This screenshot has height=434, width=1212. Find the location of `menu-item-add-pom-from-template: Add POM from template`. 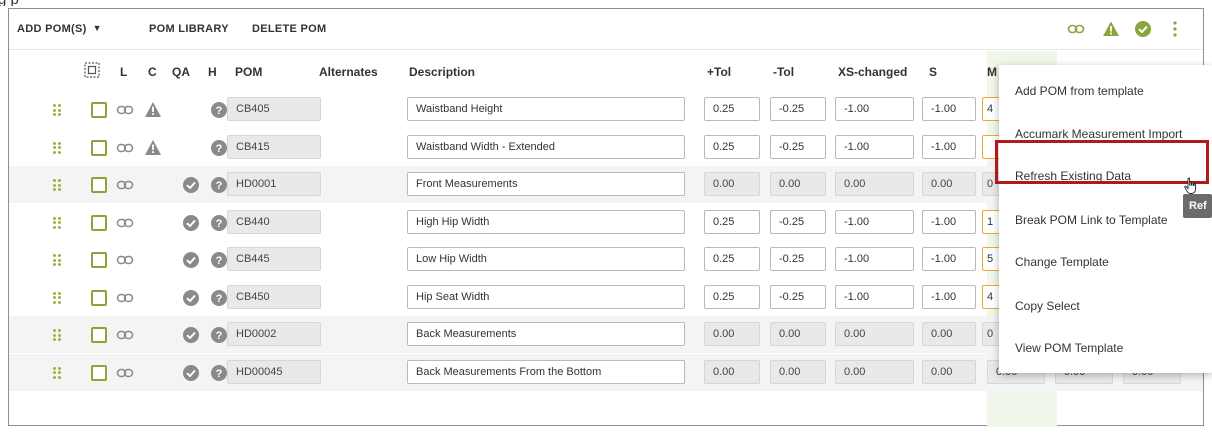

menu-item-add-pom-from-template: Add POM from template is located at coordinates (1105, 91).